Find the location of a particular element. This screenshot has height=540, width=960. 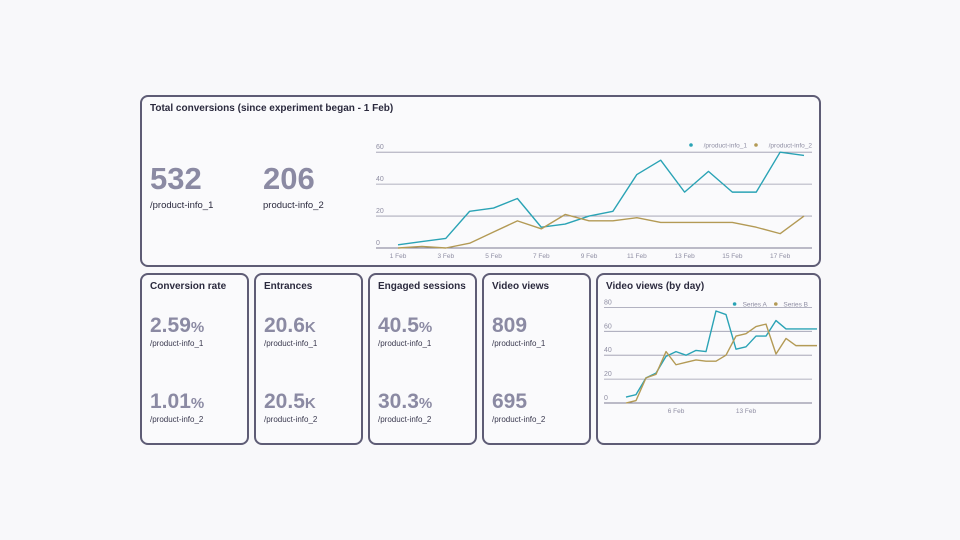

x-tick-label: 5 Feb is located at coordinates (493, 256).